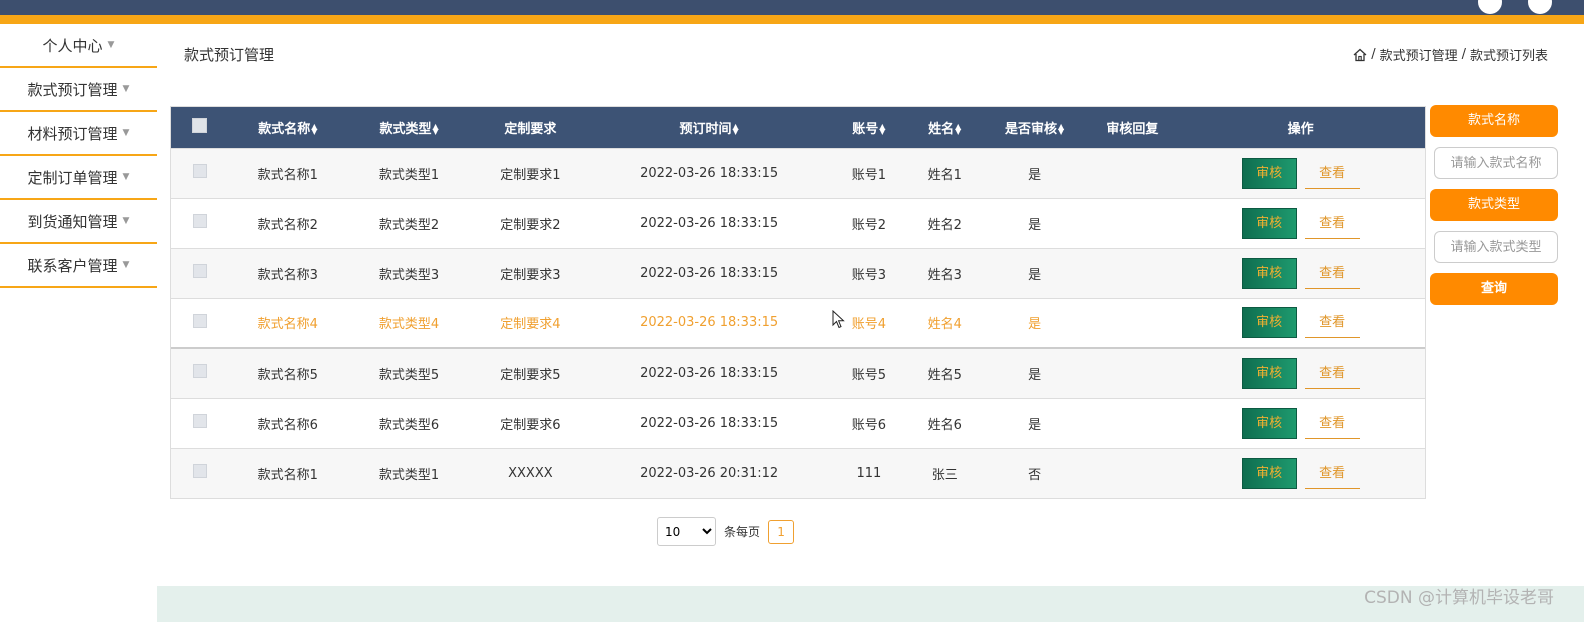  I want to click on table-cell: 张三, so click(944, 475).